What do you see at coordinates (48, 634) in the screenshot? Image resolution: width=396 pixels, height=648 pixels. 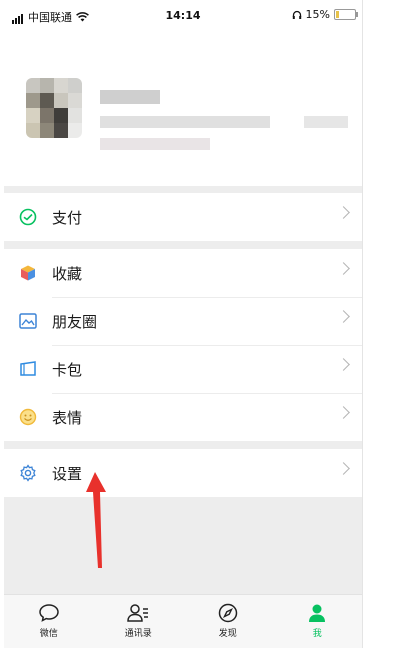 I see `tab-label-chats: 微信` at bounding box center [48, 634].